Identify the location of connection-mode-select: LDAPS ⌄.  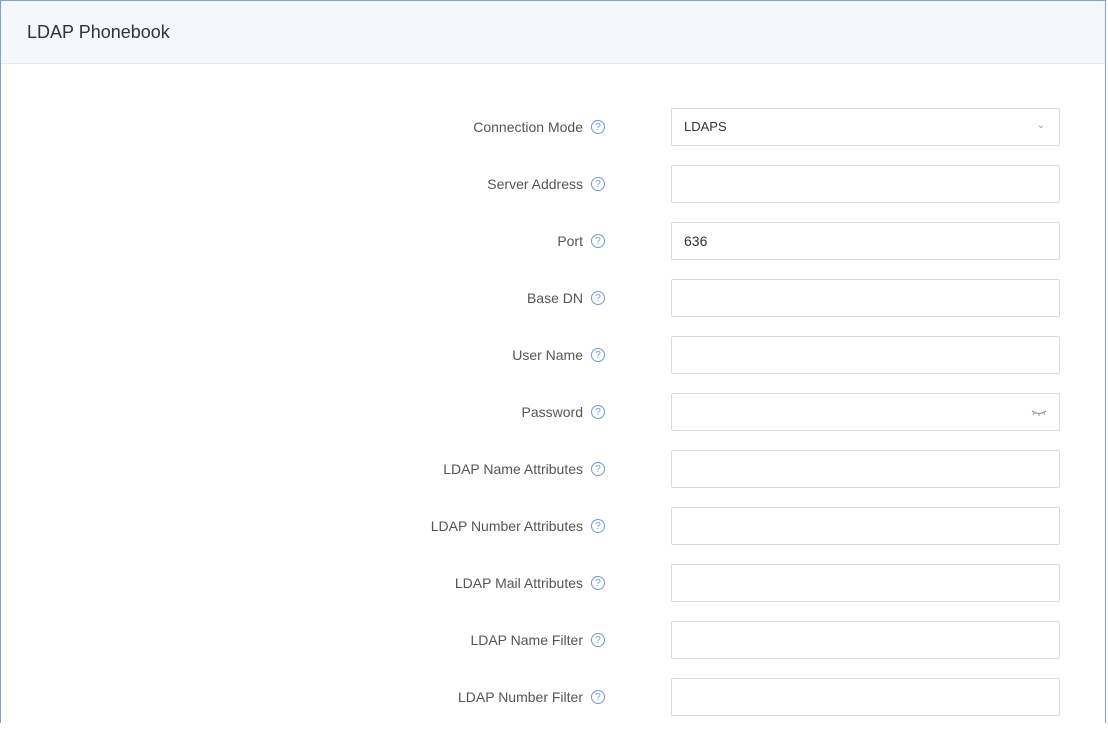
(865, 127).